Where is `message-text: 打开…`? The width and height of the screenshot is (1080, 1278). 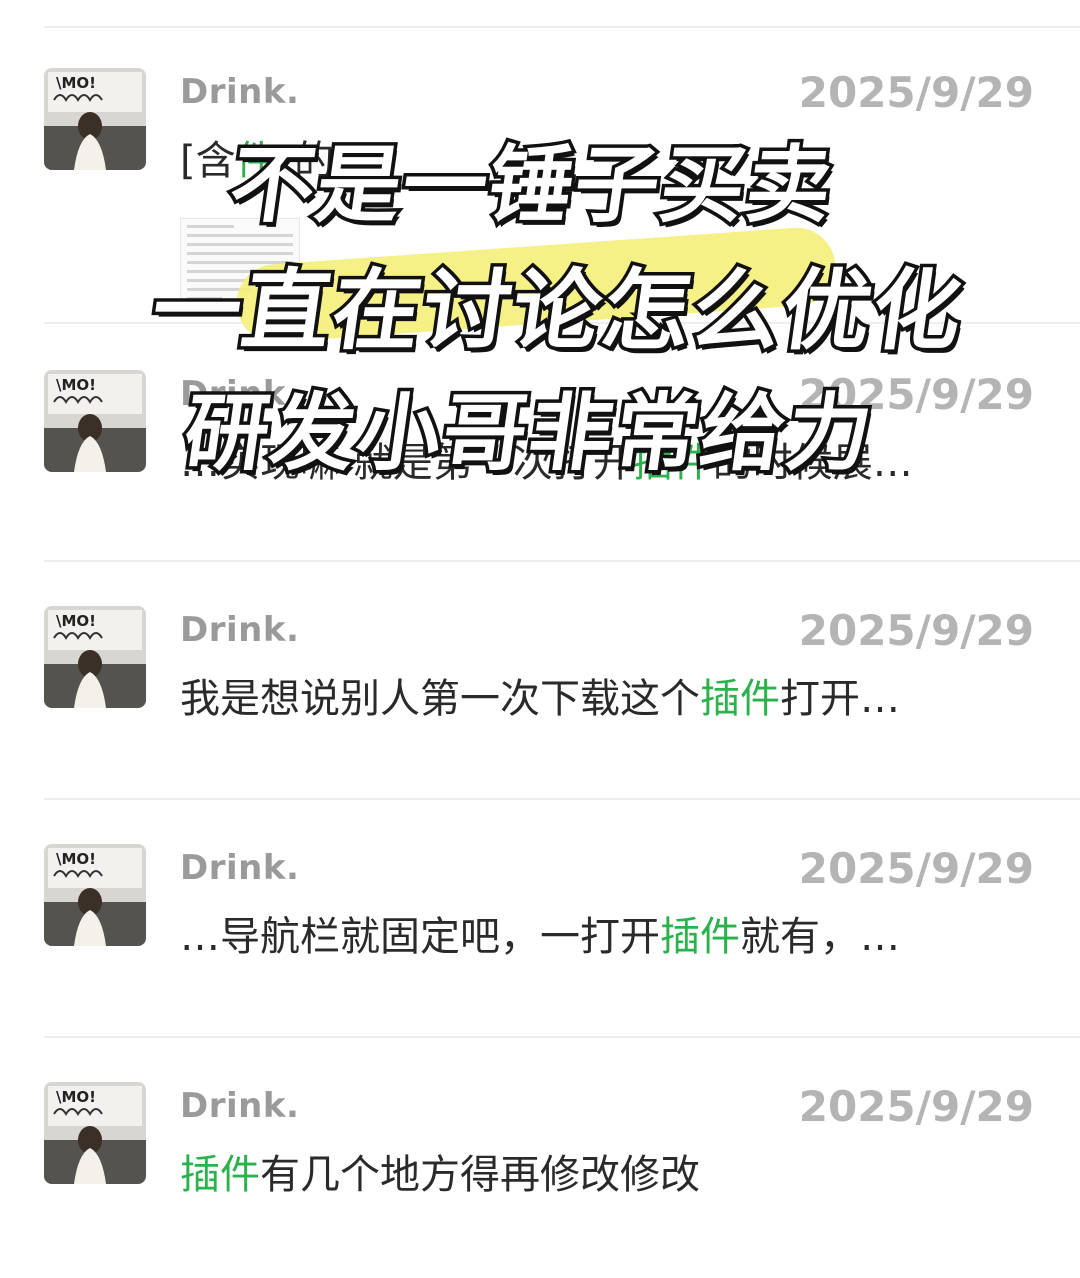 message-text: 打开… is located at coordinates (840, 699).